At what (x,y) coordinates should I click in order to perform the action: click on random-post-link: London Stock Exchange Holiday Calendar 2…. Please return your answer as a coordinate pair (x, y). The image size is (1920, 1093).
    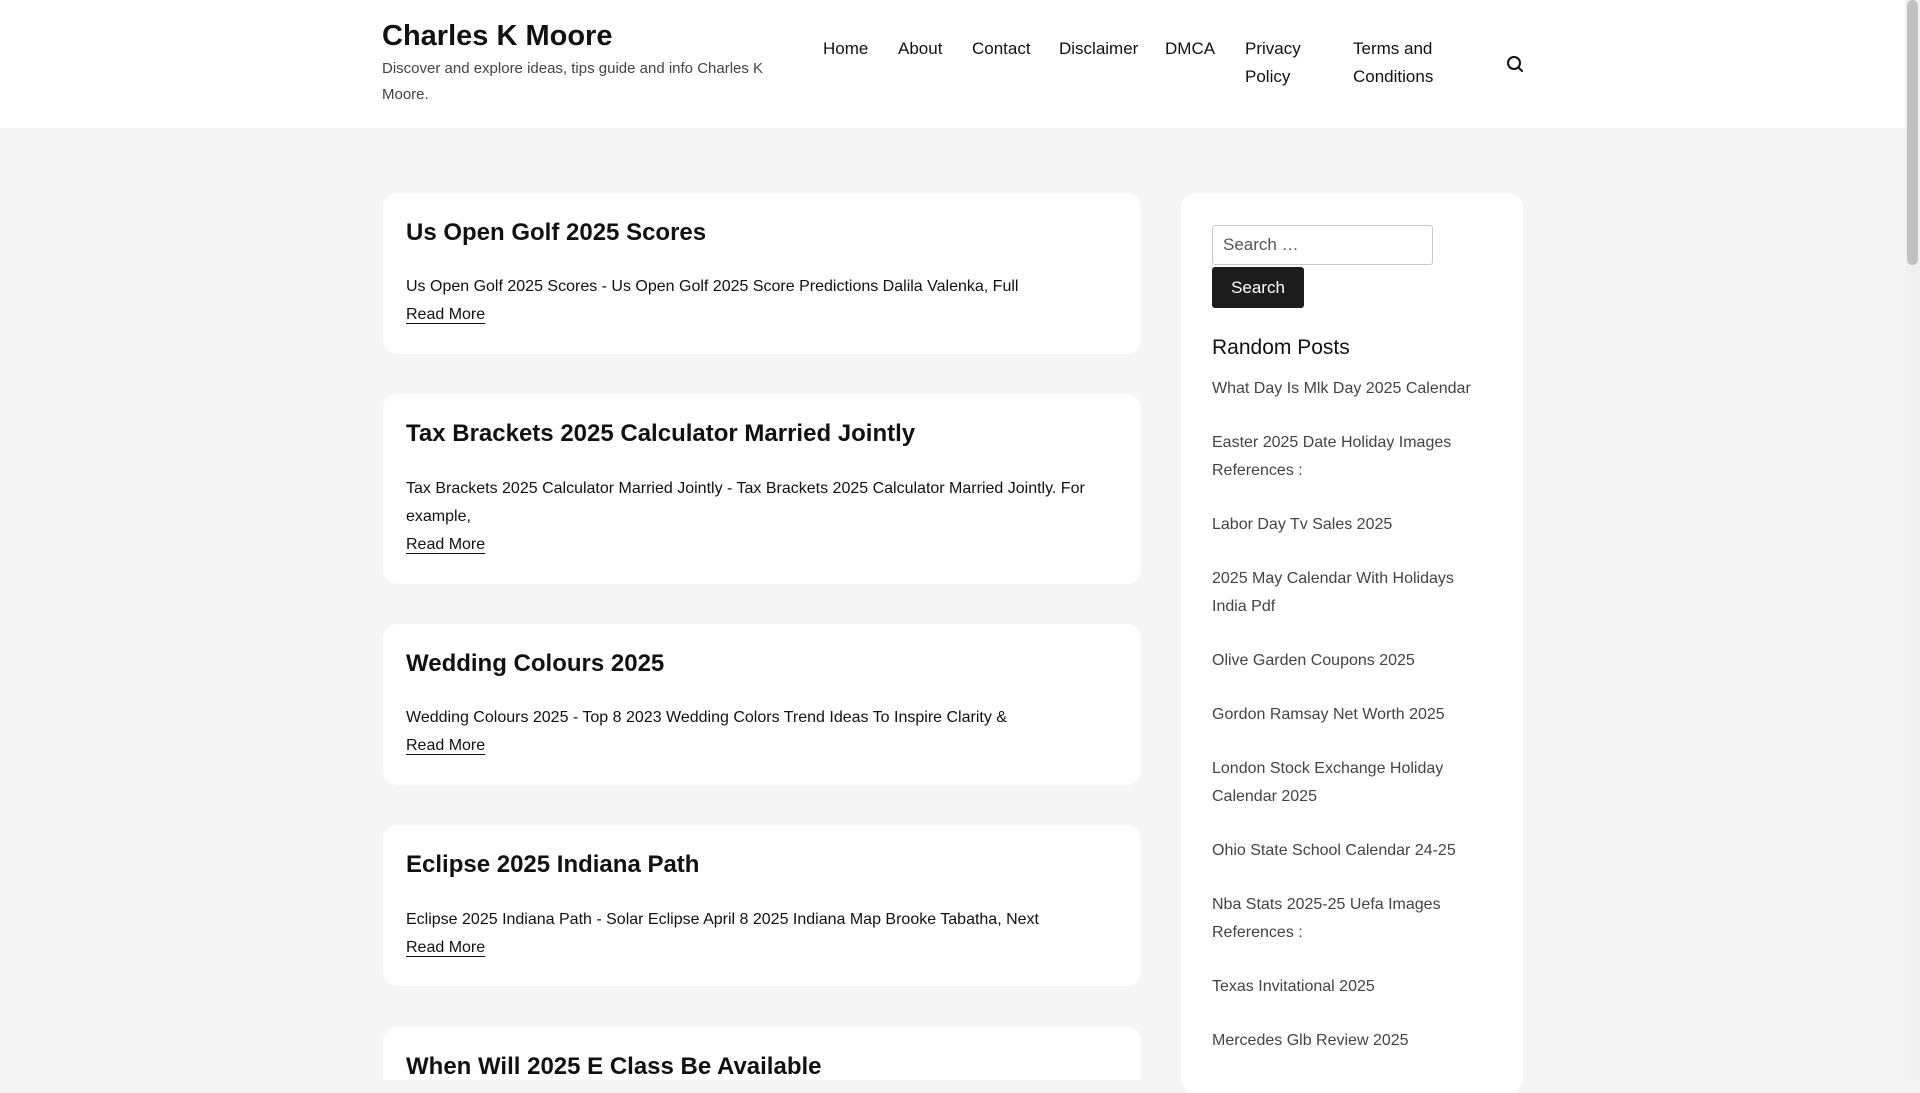
    Looking at the image, I should click on (1352, 783).